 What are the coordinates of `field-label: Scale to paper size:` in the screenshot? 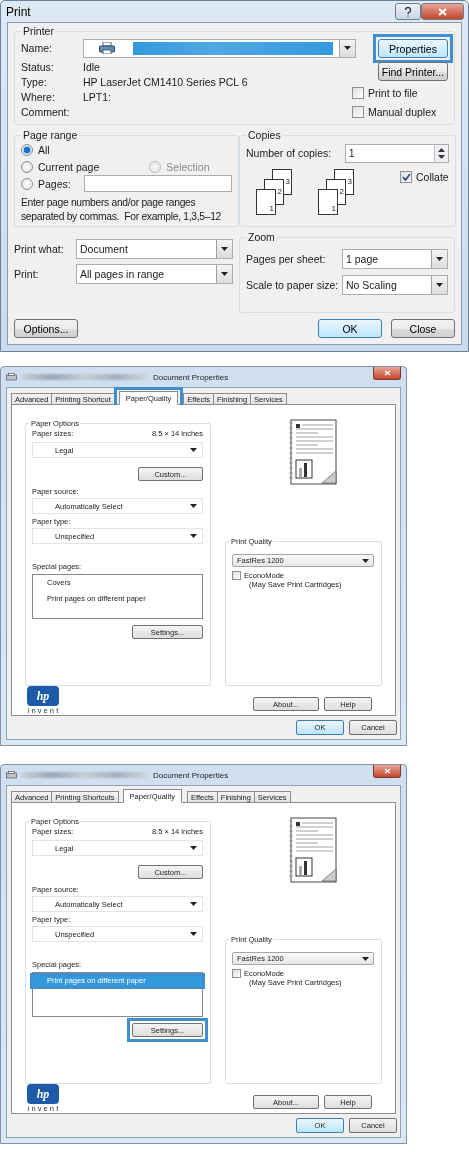 It's located at (293, 285).